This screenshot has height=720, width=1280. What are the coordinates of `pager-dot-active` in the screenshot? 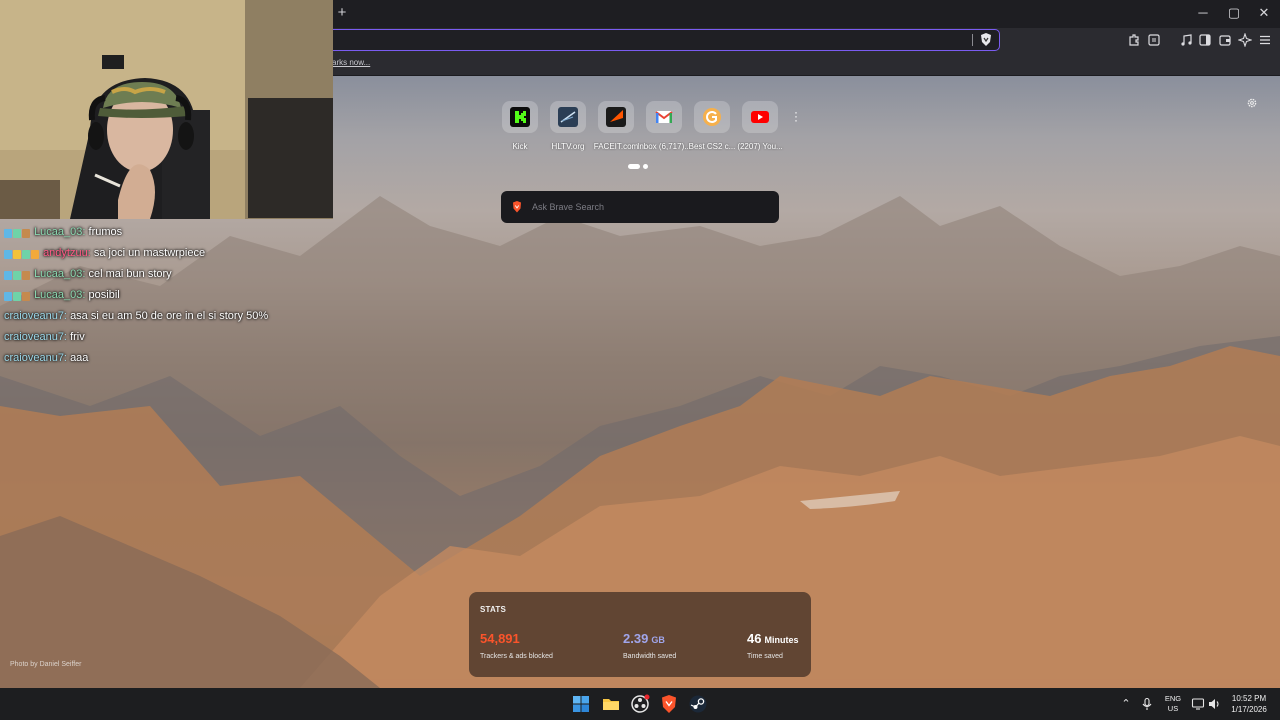 It's located at (634, 166).